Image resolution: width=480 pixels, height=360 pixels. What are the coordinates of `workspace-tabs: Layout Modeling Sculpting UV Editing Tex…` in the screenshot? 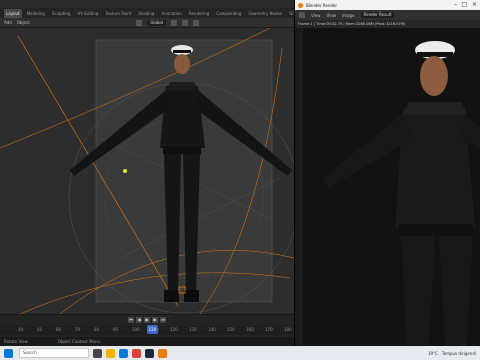 It's located at (153, 13).